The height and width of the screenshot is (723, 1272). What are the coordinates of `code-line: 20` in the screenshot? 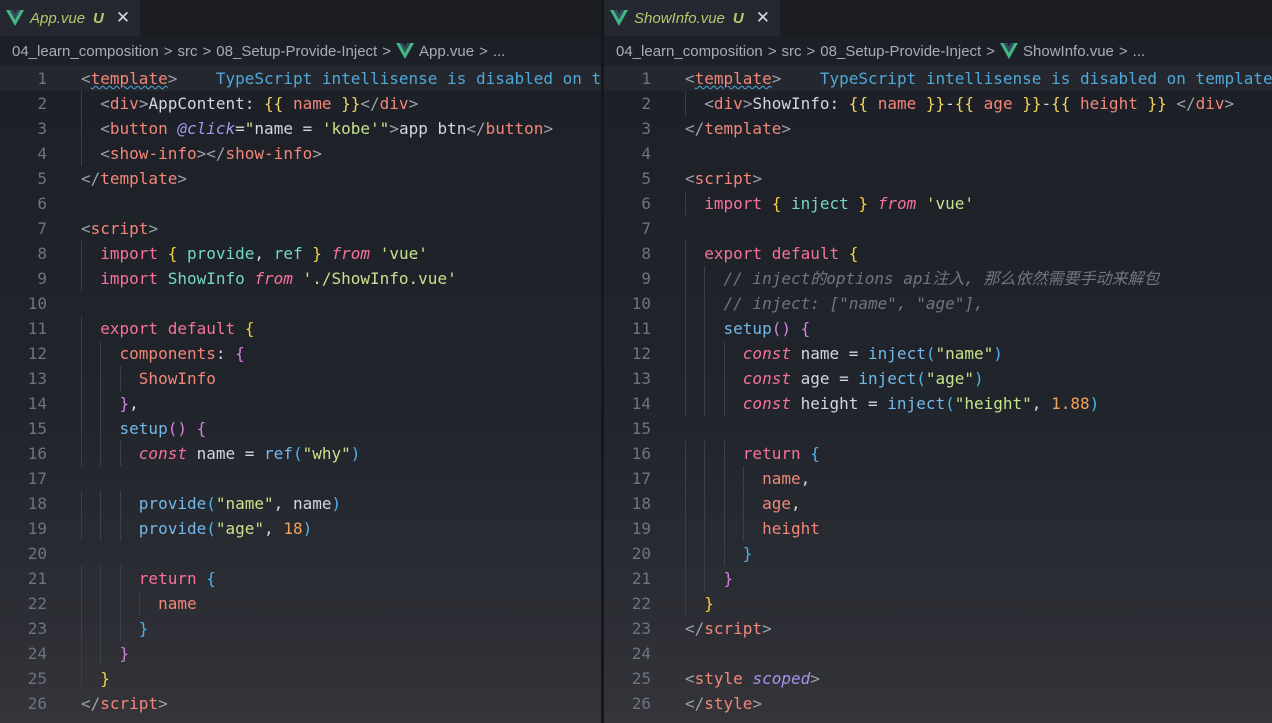 It's located at (300, 553).